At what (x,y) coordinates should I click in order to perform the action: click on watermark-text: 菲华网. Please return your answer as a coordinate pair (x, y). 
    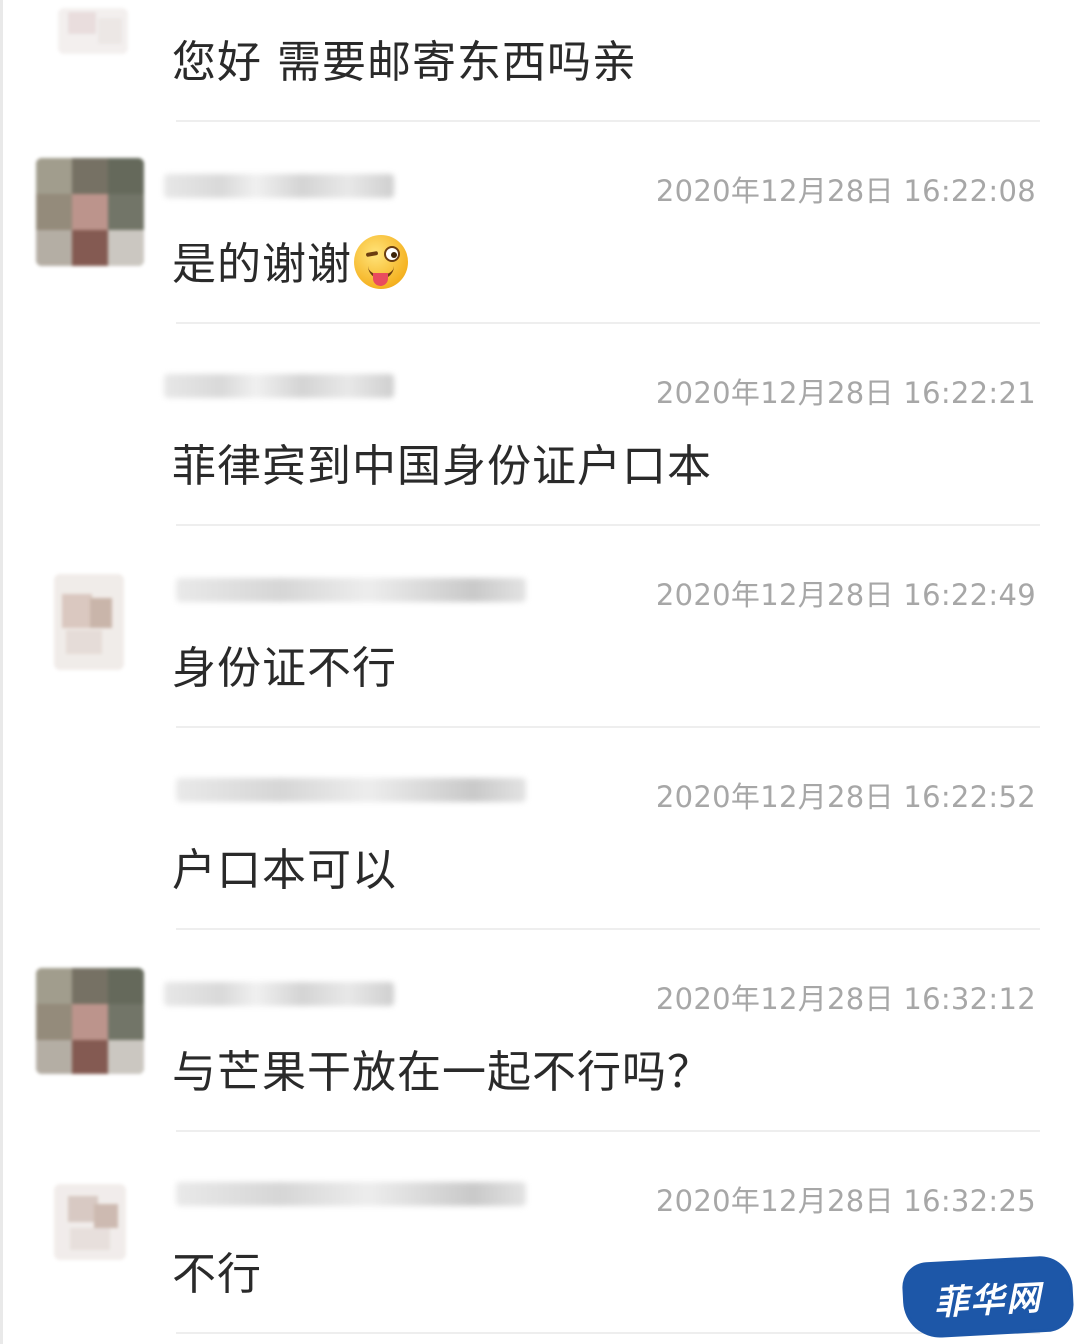
    Looking at the image, I should click on (988, 1300).